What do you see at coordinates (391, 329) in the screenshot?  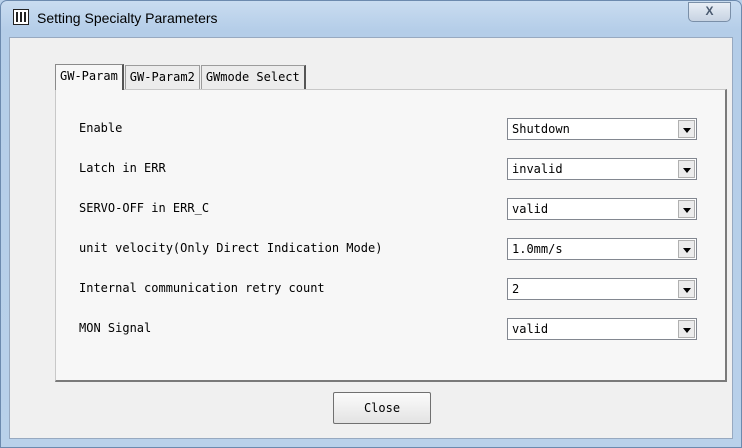 I see `param-row-mon-signal: MON Signal valid` at bounding box center [391, 329].